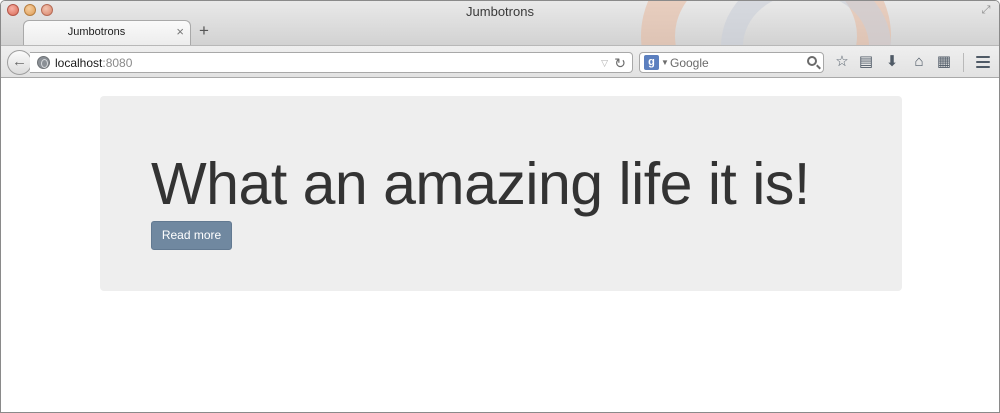  What do you see at coordinates (204, 31) in the screenshot?
I see `new-tab-button: +` at bounding box center [204, 31].